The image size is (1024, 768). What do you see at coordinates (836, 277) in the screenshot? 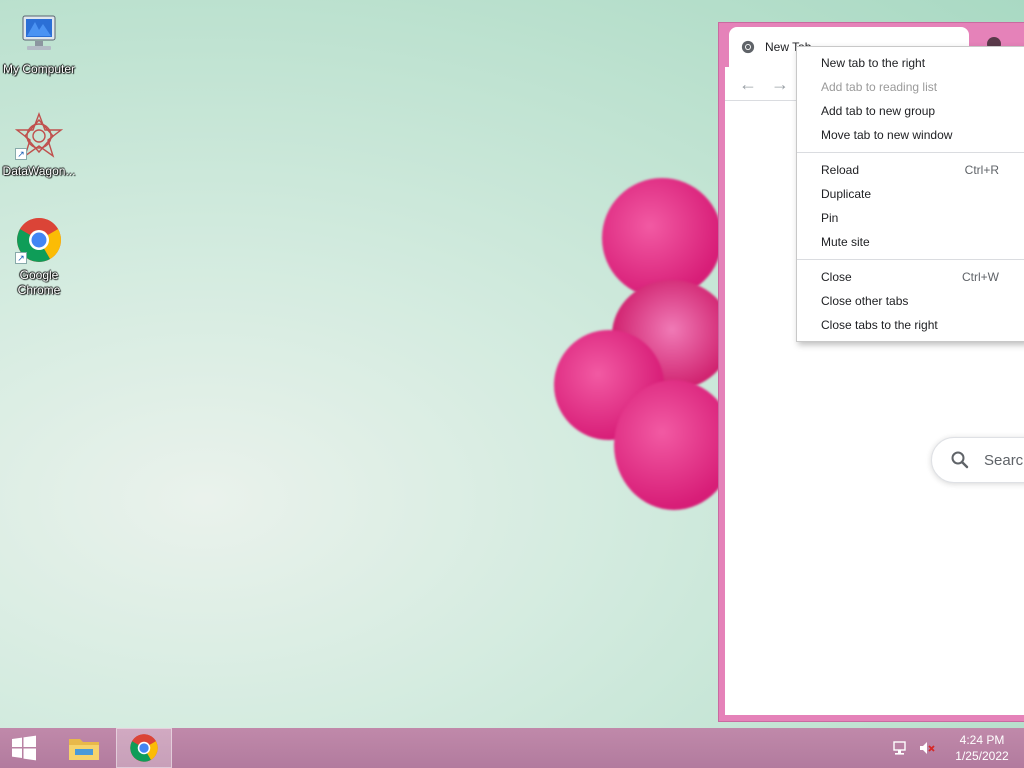
I see `menu-item-label: Close` at bounding box center [836, 277].